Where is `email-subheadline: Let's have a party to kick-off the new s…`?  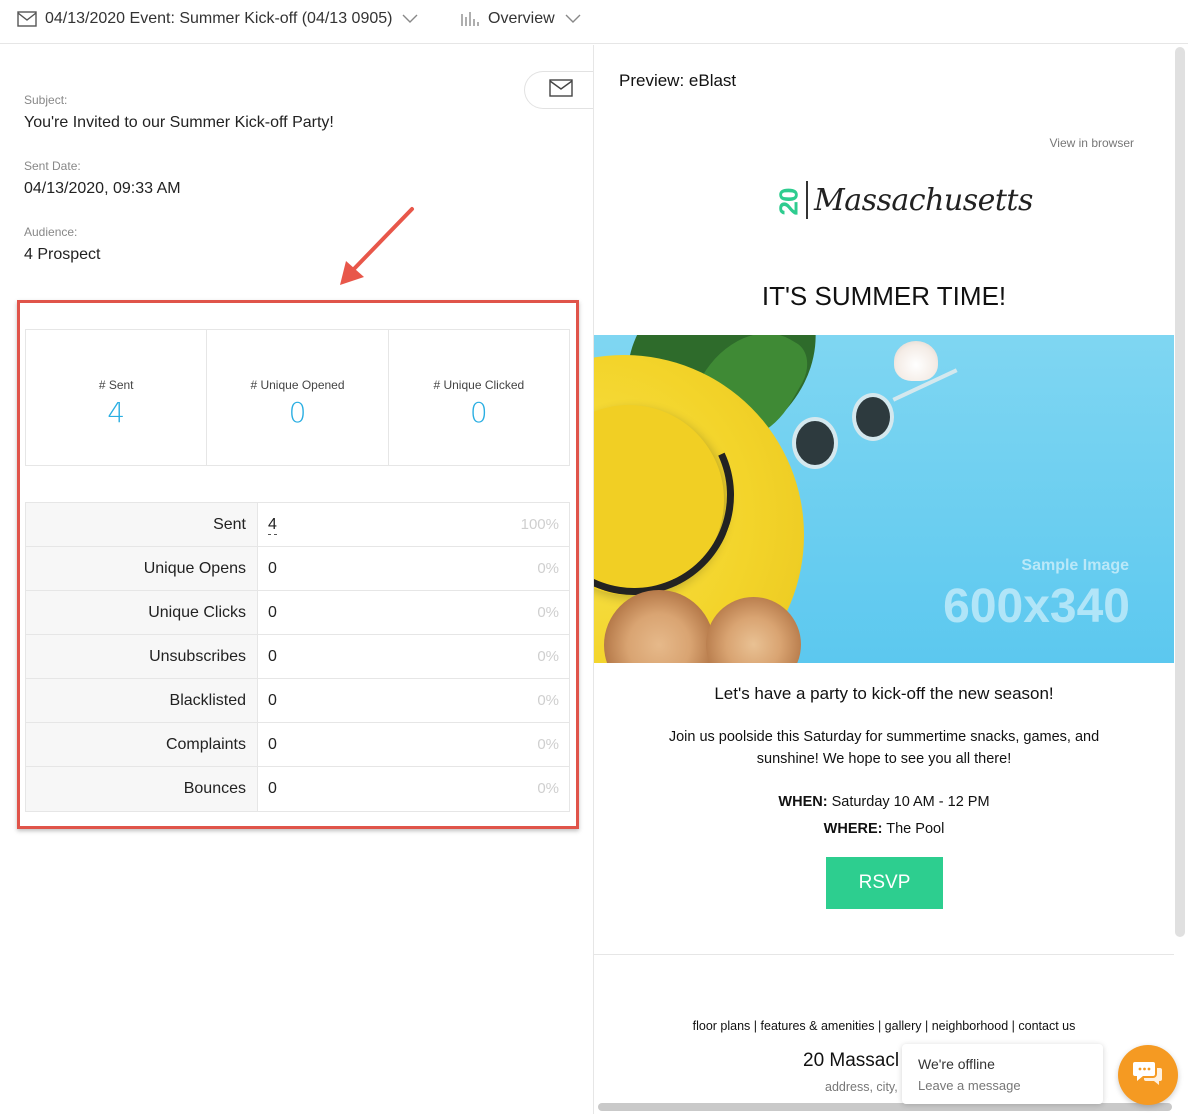
email-subheadline: Let's have a party to kick-off the new s… is located at coordinates (884, 693).